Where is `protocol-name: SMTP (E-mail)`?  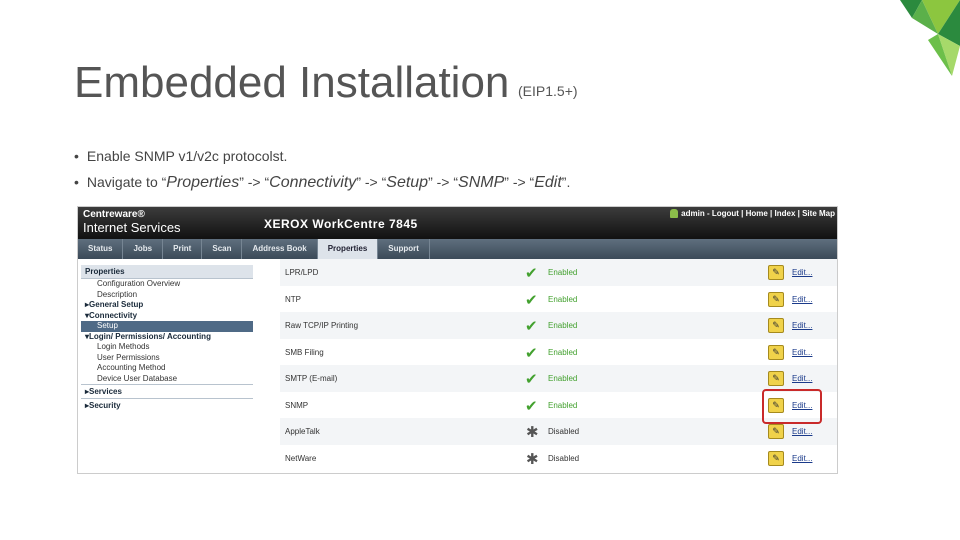
protocol-name: SMTP (E-mail) is located at coordinates (311, 378).